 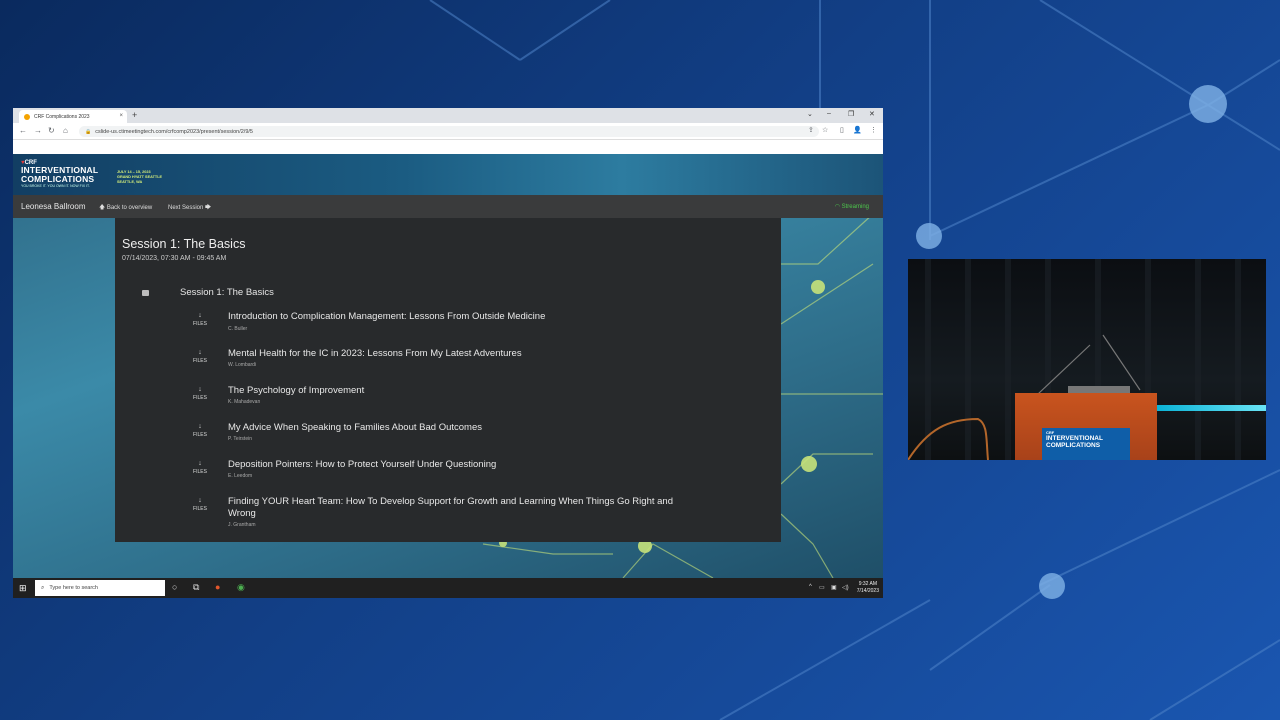 What do you see at coordinates (825, 130) in the screenshot?
I see `bookmark-star-icon: ☆` at bounding box center [825, 130].